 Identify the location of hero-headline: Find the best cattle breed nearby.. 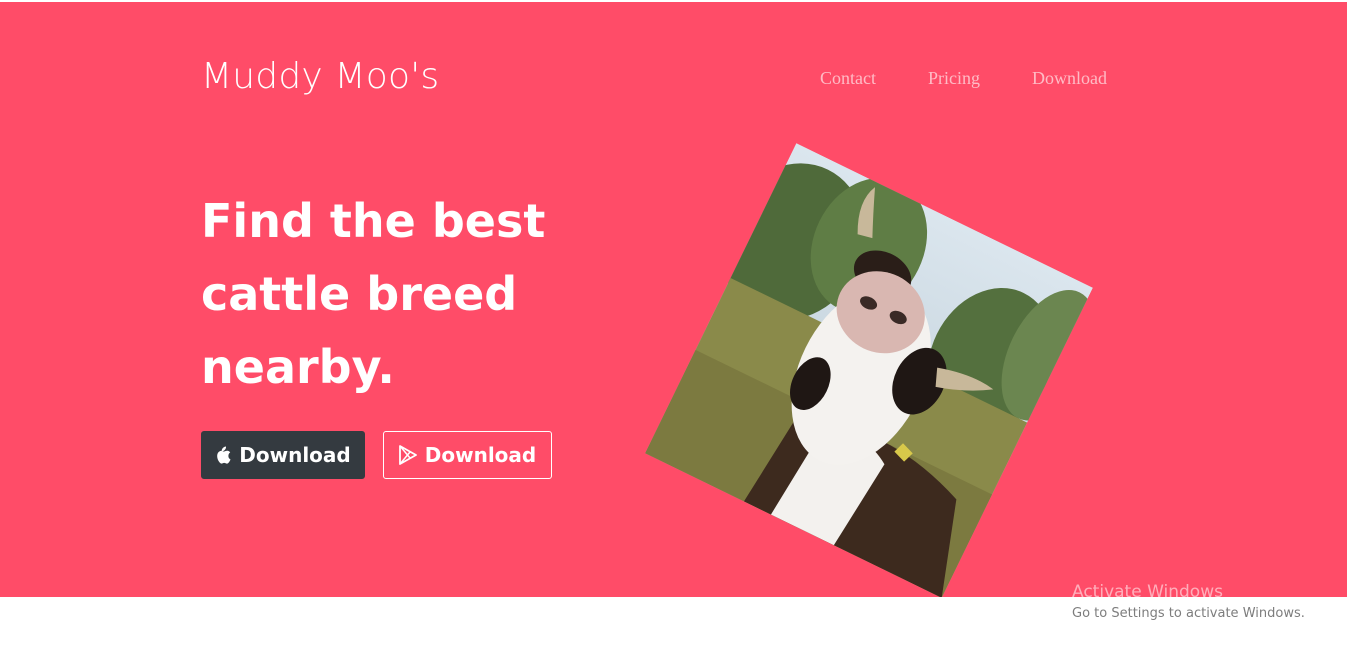
(411, 294).